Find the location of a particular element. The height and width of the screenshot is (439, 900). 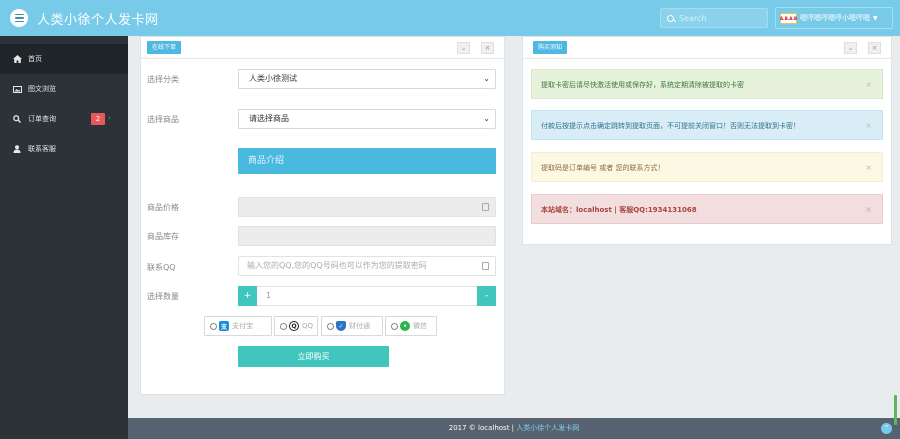

price-tag-icon is located at coordinates (485, 207).